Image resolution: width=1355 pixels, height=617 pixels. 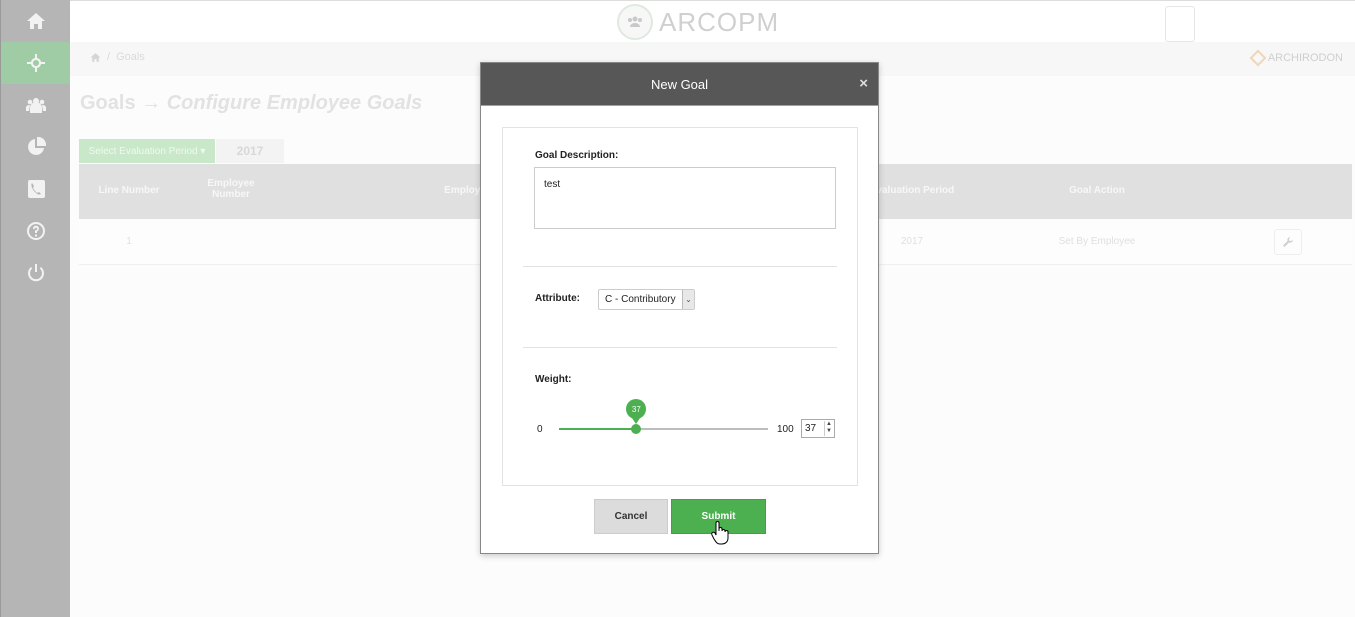 What do you see at coordinates (720, 533) in the screenshot?
I see `hand-cursor-icon` at bounding box center [720, 533].